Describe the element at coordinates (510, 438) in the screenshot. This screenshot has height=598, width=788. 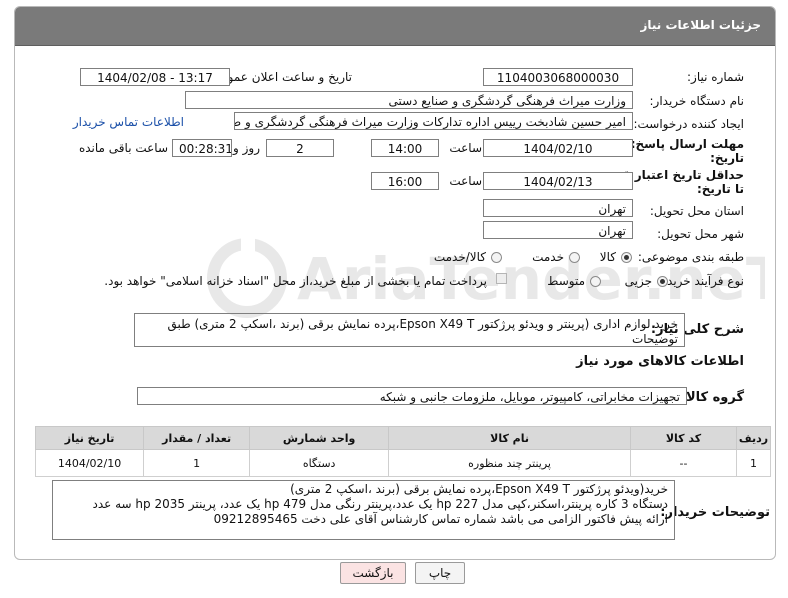
I see `col-name: نام کالا` at that location.